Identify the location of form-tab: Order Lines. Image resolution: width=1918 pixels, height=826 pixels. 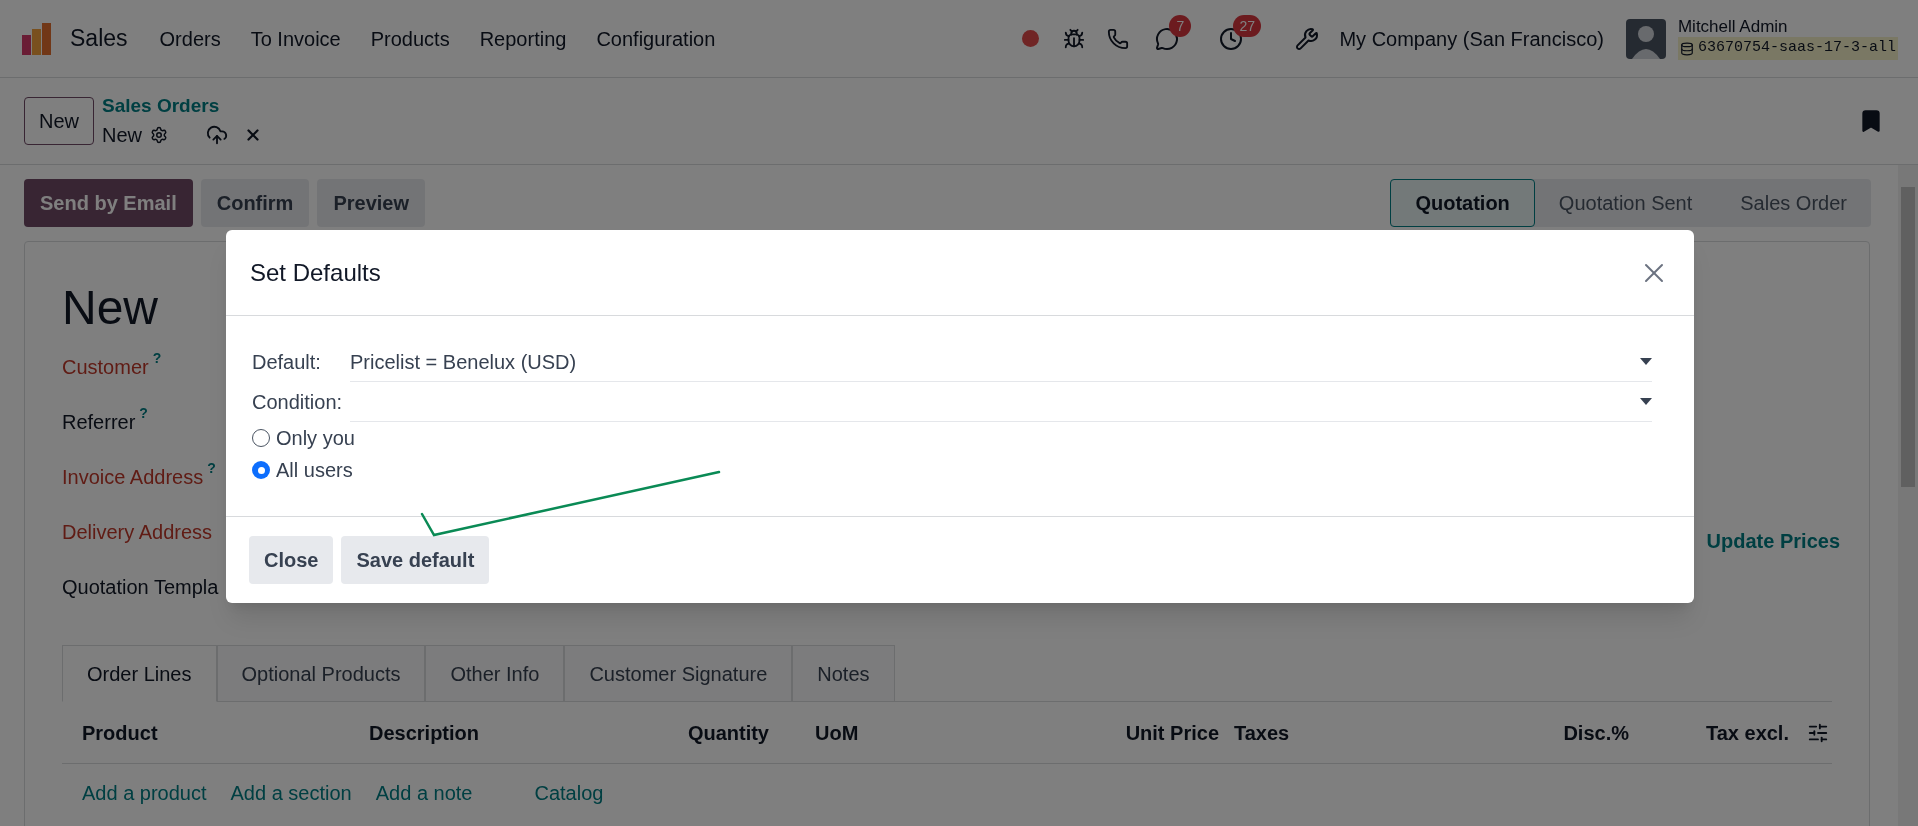
(139, 673).